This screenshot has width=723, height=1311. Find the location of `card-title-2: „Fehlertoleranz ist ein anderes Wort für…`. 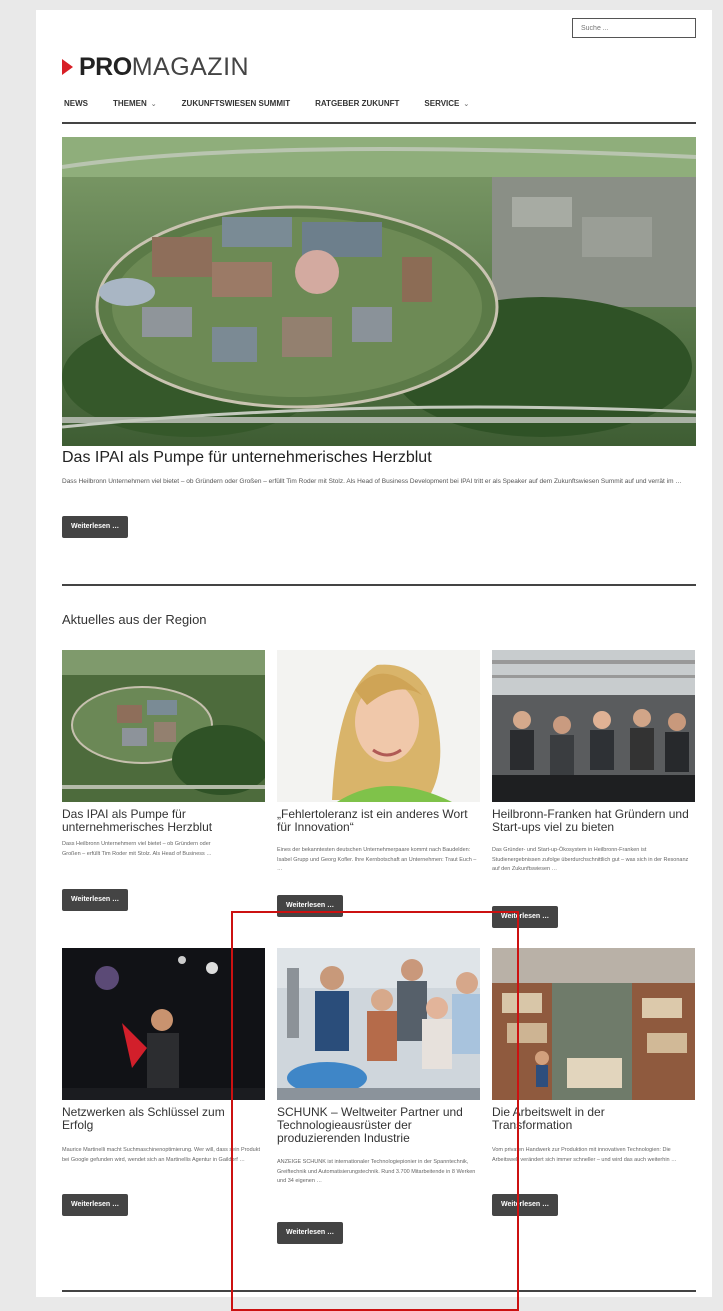

card-title-2: „Fehlertoleranz ist ein anderes Wort für… is located at coordinates (378, 821).